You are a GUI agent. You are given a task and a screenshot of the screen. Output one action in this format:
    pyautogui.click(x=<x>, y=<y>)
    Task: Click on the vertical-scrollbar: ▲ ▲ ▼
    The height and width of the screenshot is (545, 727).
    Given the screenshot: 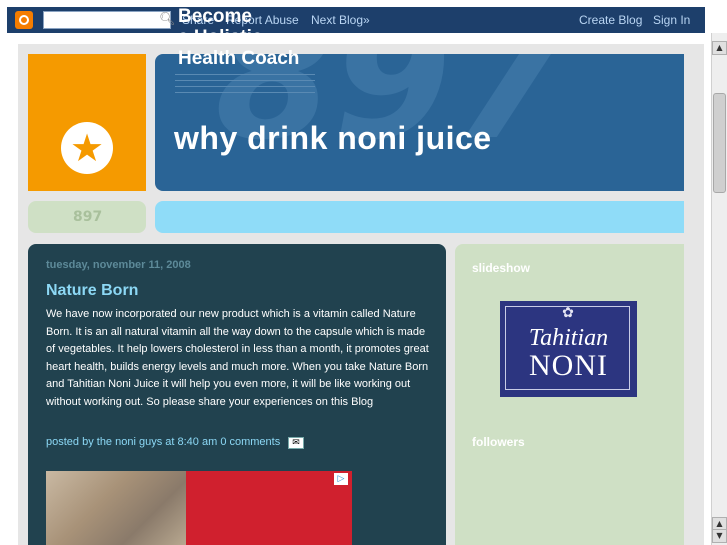 What is the action you would take?
    pyautogui.click(x=719, y=289)
    